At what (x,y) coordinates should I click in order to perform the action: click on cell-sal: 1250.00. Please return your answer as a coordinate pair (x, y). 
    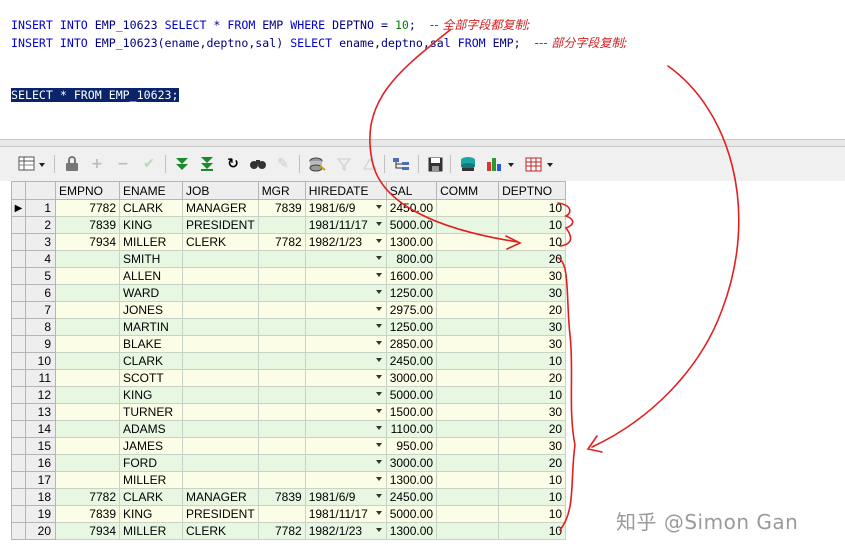
    Looking at the image, I should click on (411, 327).